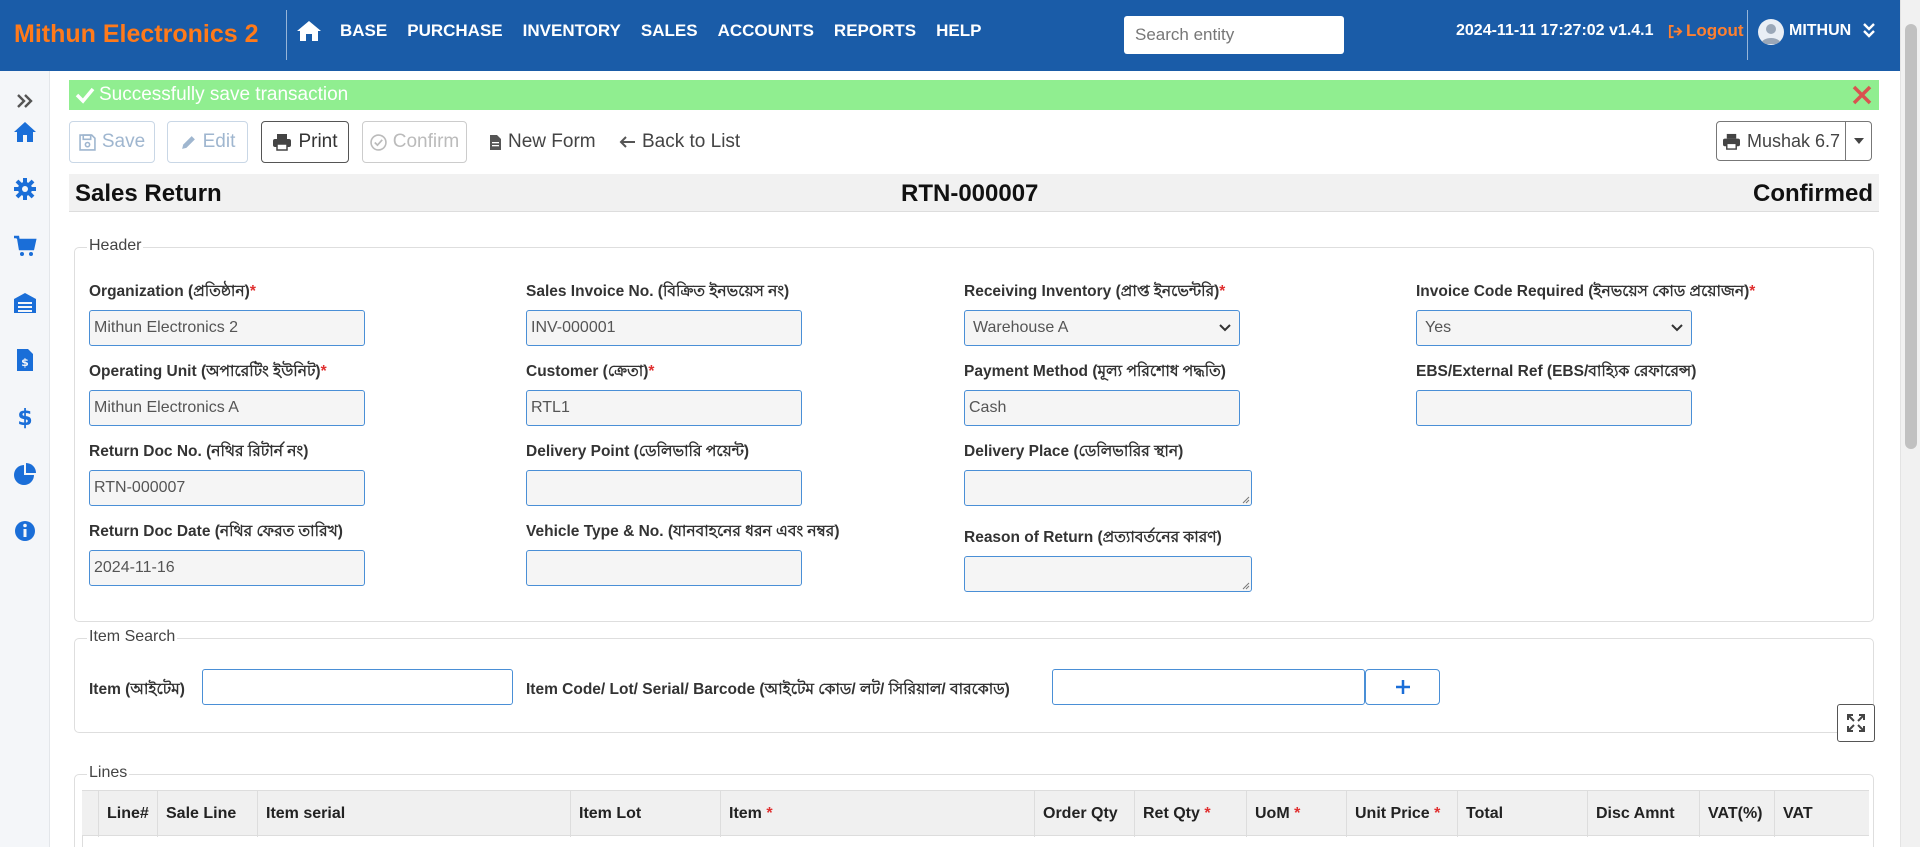  What do you see at coordinates (664, 328) in the screenshot?
I see `sales-invoice-no-field: INV-000001` at bounding box center [664, 328].